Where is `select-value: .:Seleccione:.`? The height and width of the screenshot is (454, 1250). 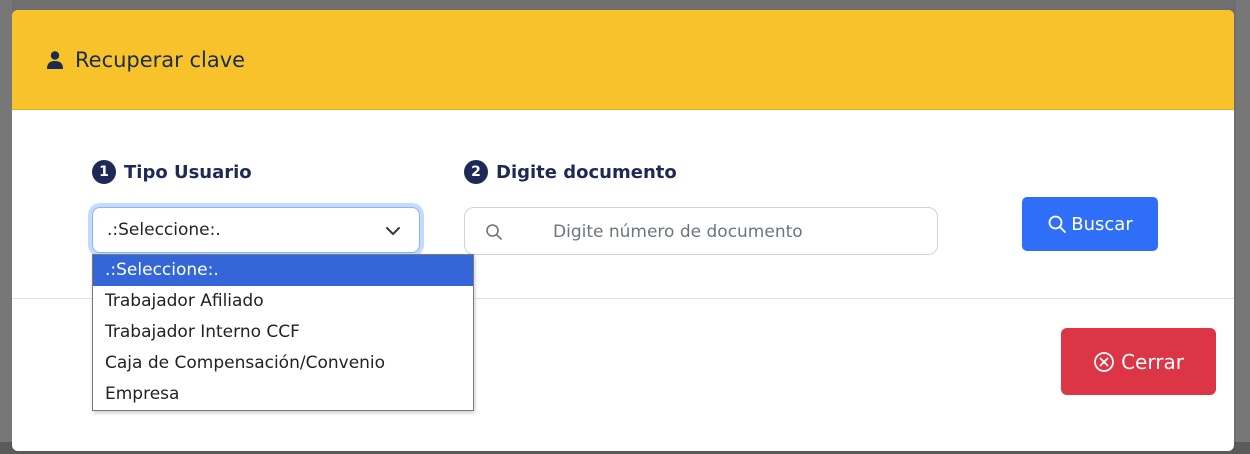 select-value: .:Seleccione:. is located at coordinates (164, 230).